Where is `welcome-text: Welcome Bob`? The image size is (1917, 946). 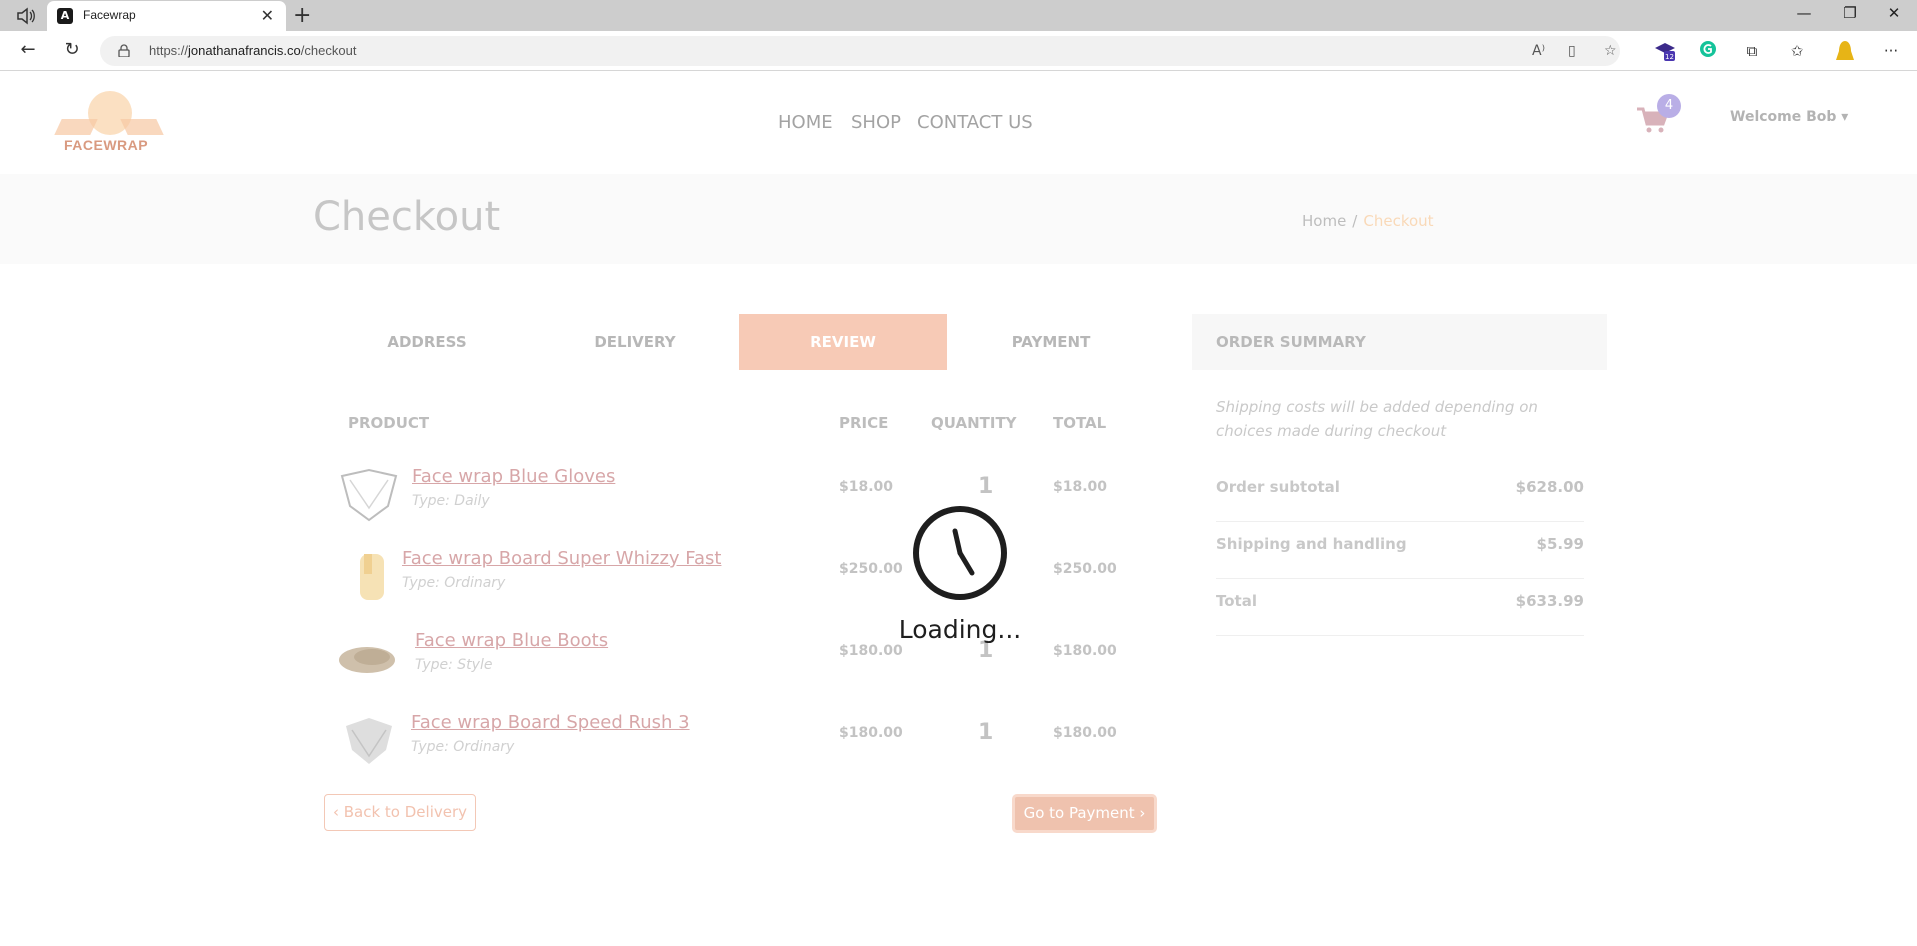
welcome-text: Welcome Bob is located at coordinates (1783, 117).